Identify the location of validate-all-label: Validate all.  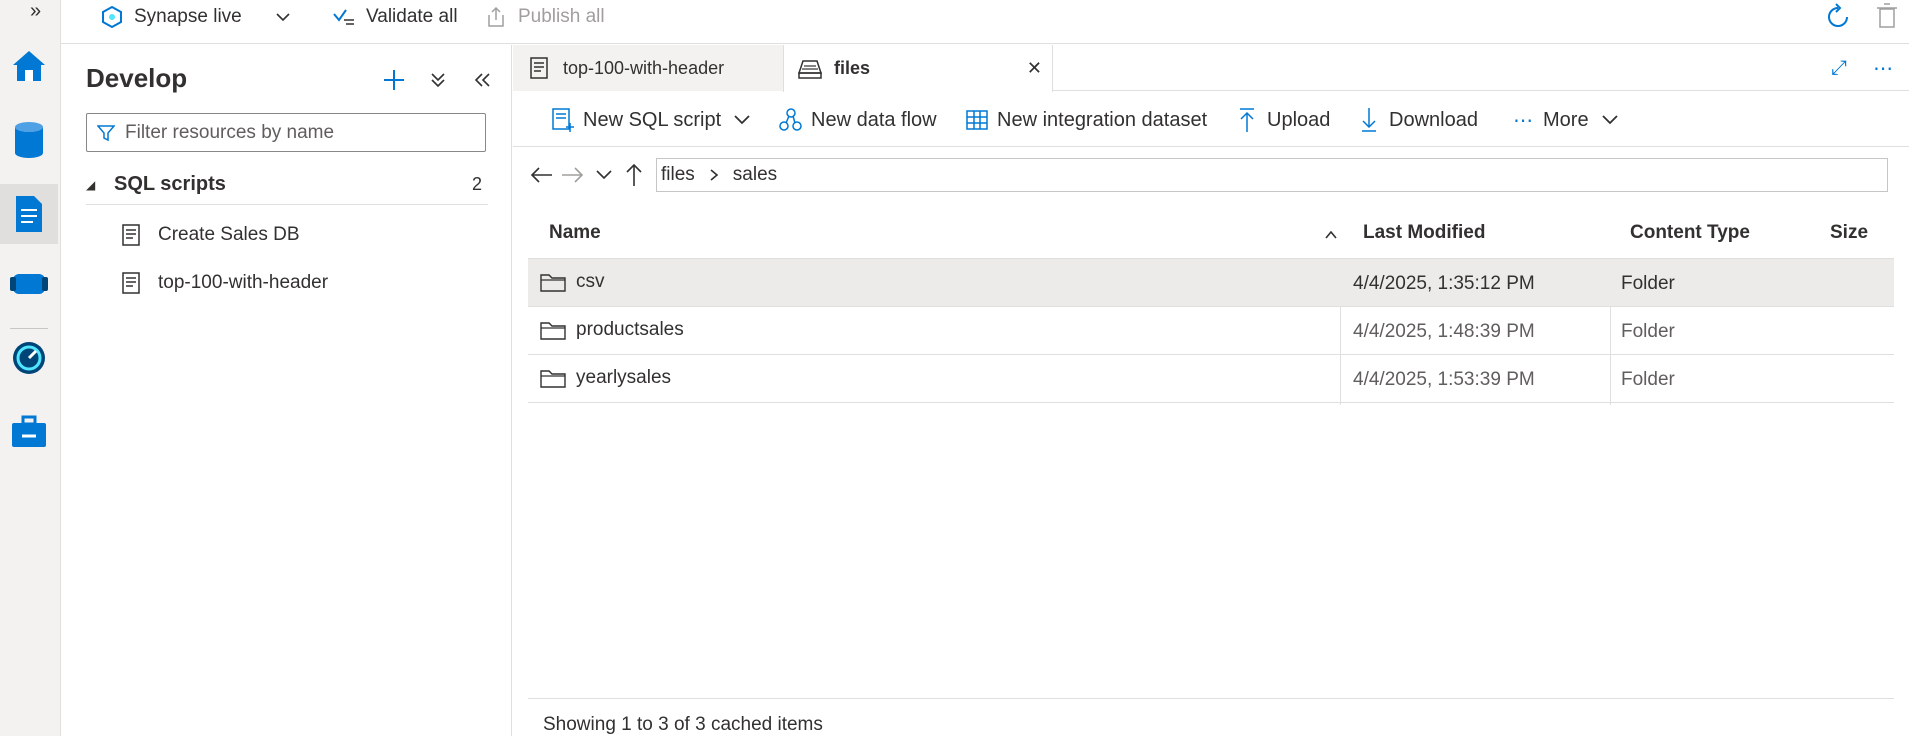
(412, 16).